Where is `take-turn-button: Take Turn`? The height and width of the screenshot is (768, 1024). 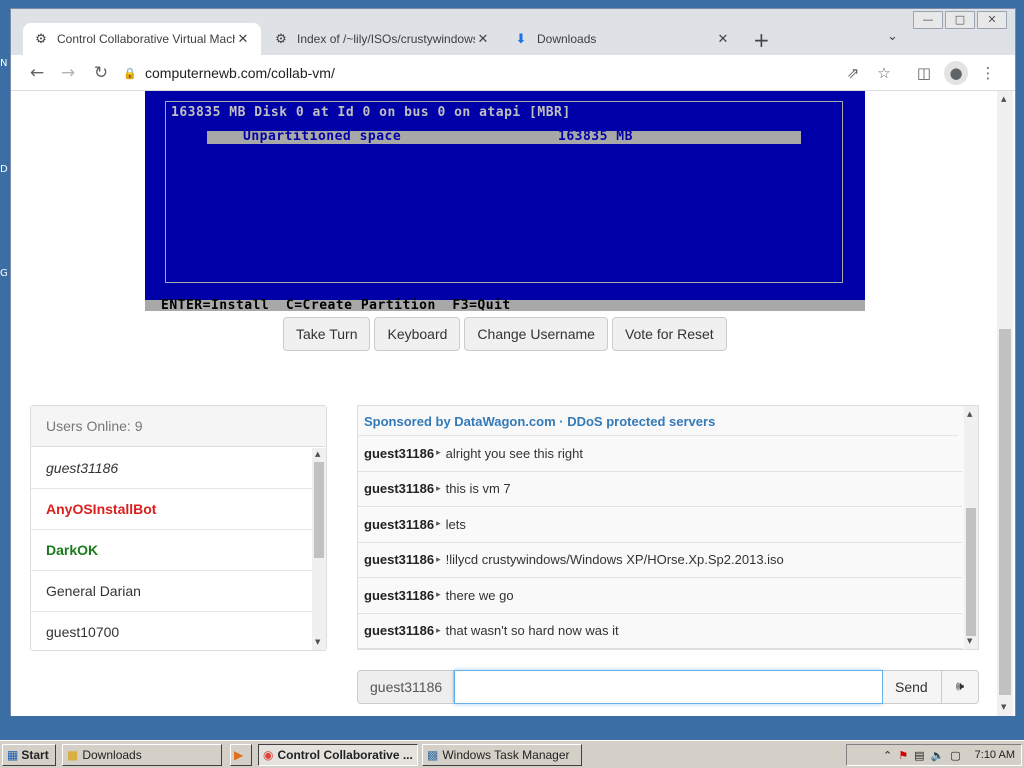
take-turn-button: Take Turn is located at coordinates (327, 334).